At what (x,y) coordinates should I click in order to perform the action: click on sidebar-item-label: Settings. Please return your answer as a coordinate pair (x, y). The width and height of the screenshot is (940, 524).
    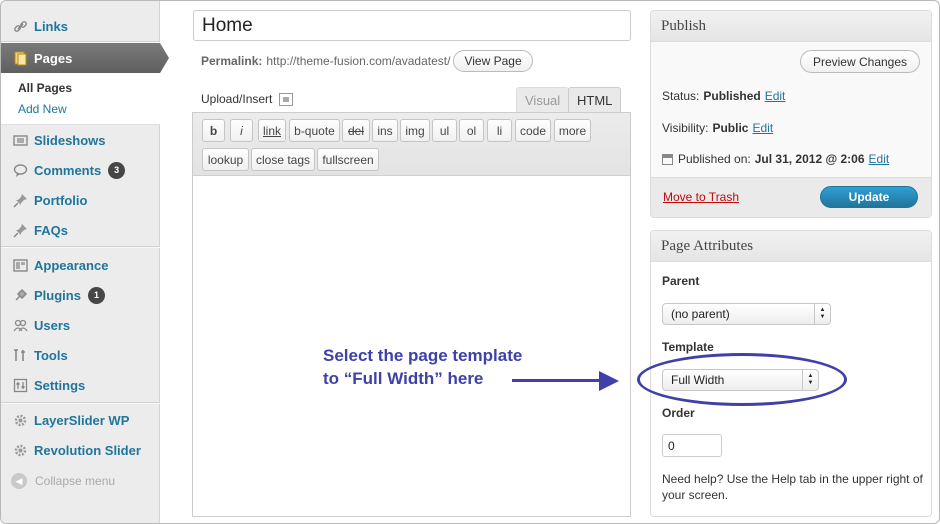
    Looking at the image, I should click on (60, 385).